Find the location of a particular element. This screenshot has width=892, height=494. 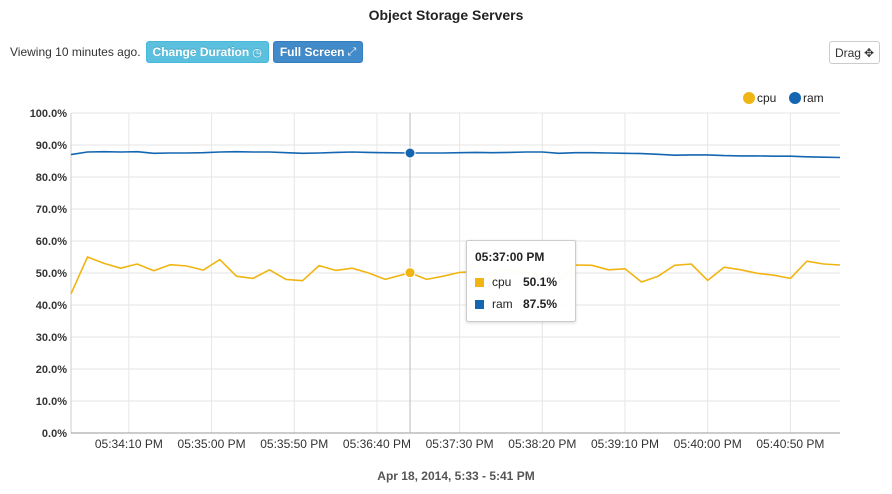

y-tick-label: 90.0% is located at coordinates (51, 146).